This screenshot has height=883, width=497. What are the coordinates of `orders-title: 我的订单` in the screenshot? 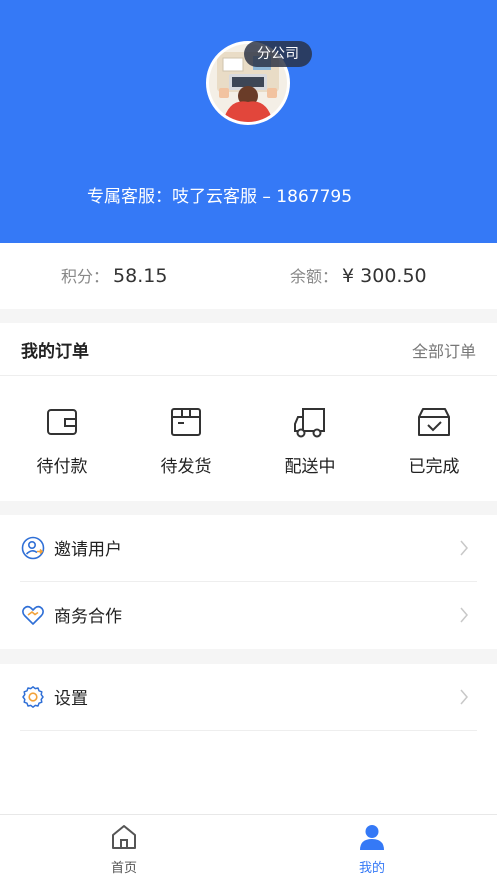 It's located at (55, 352).